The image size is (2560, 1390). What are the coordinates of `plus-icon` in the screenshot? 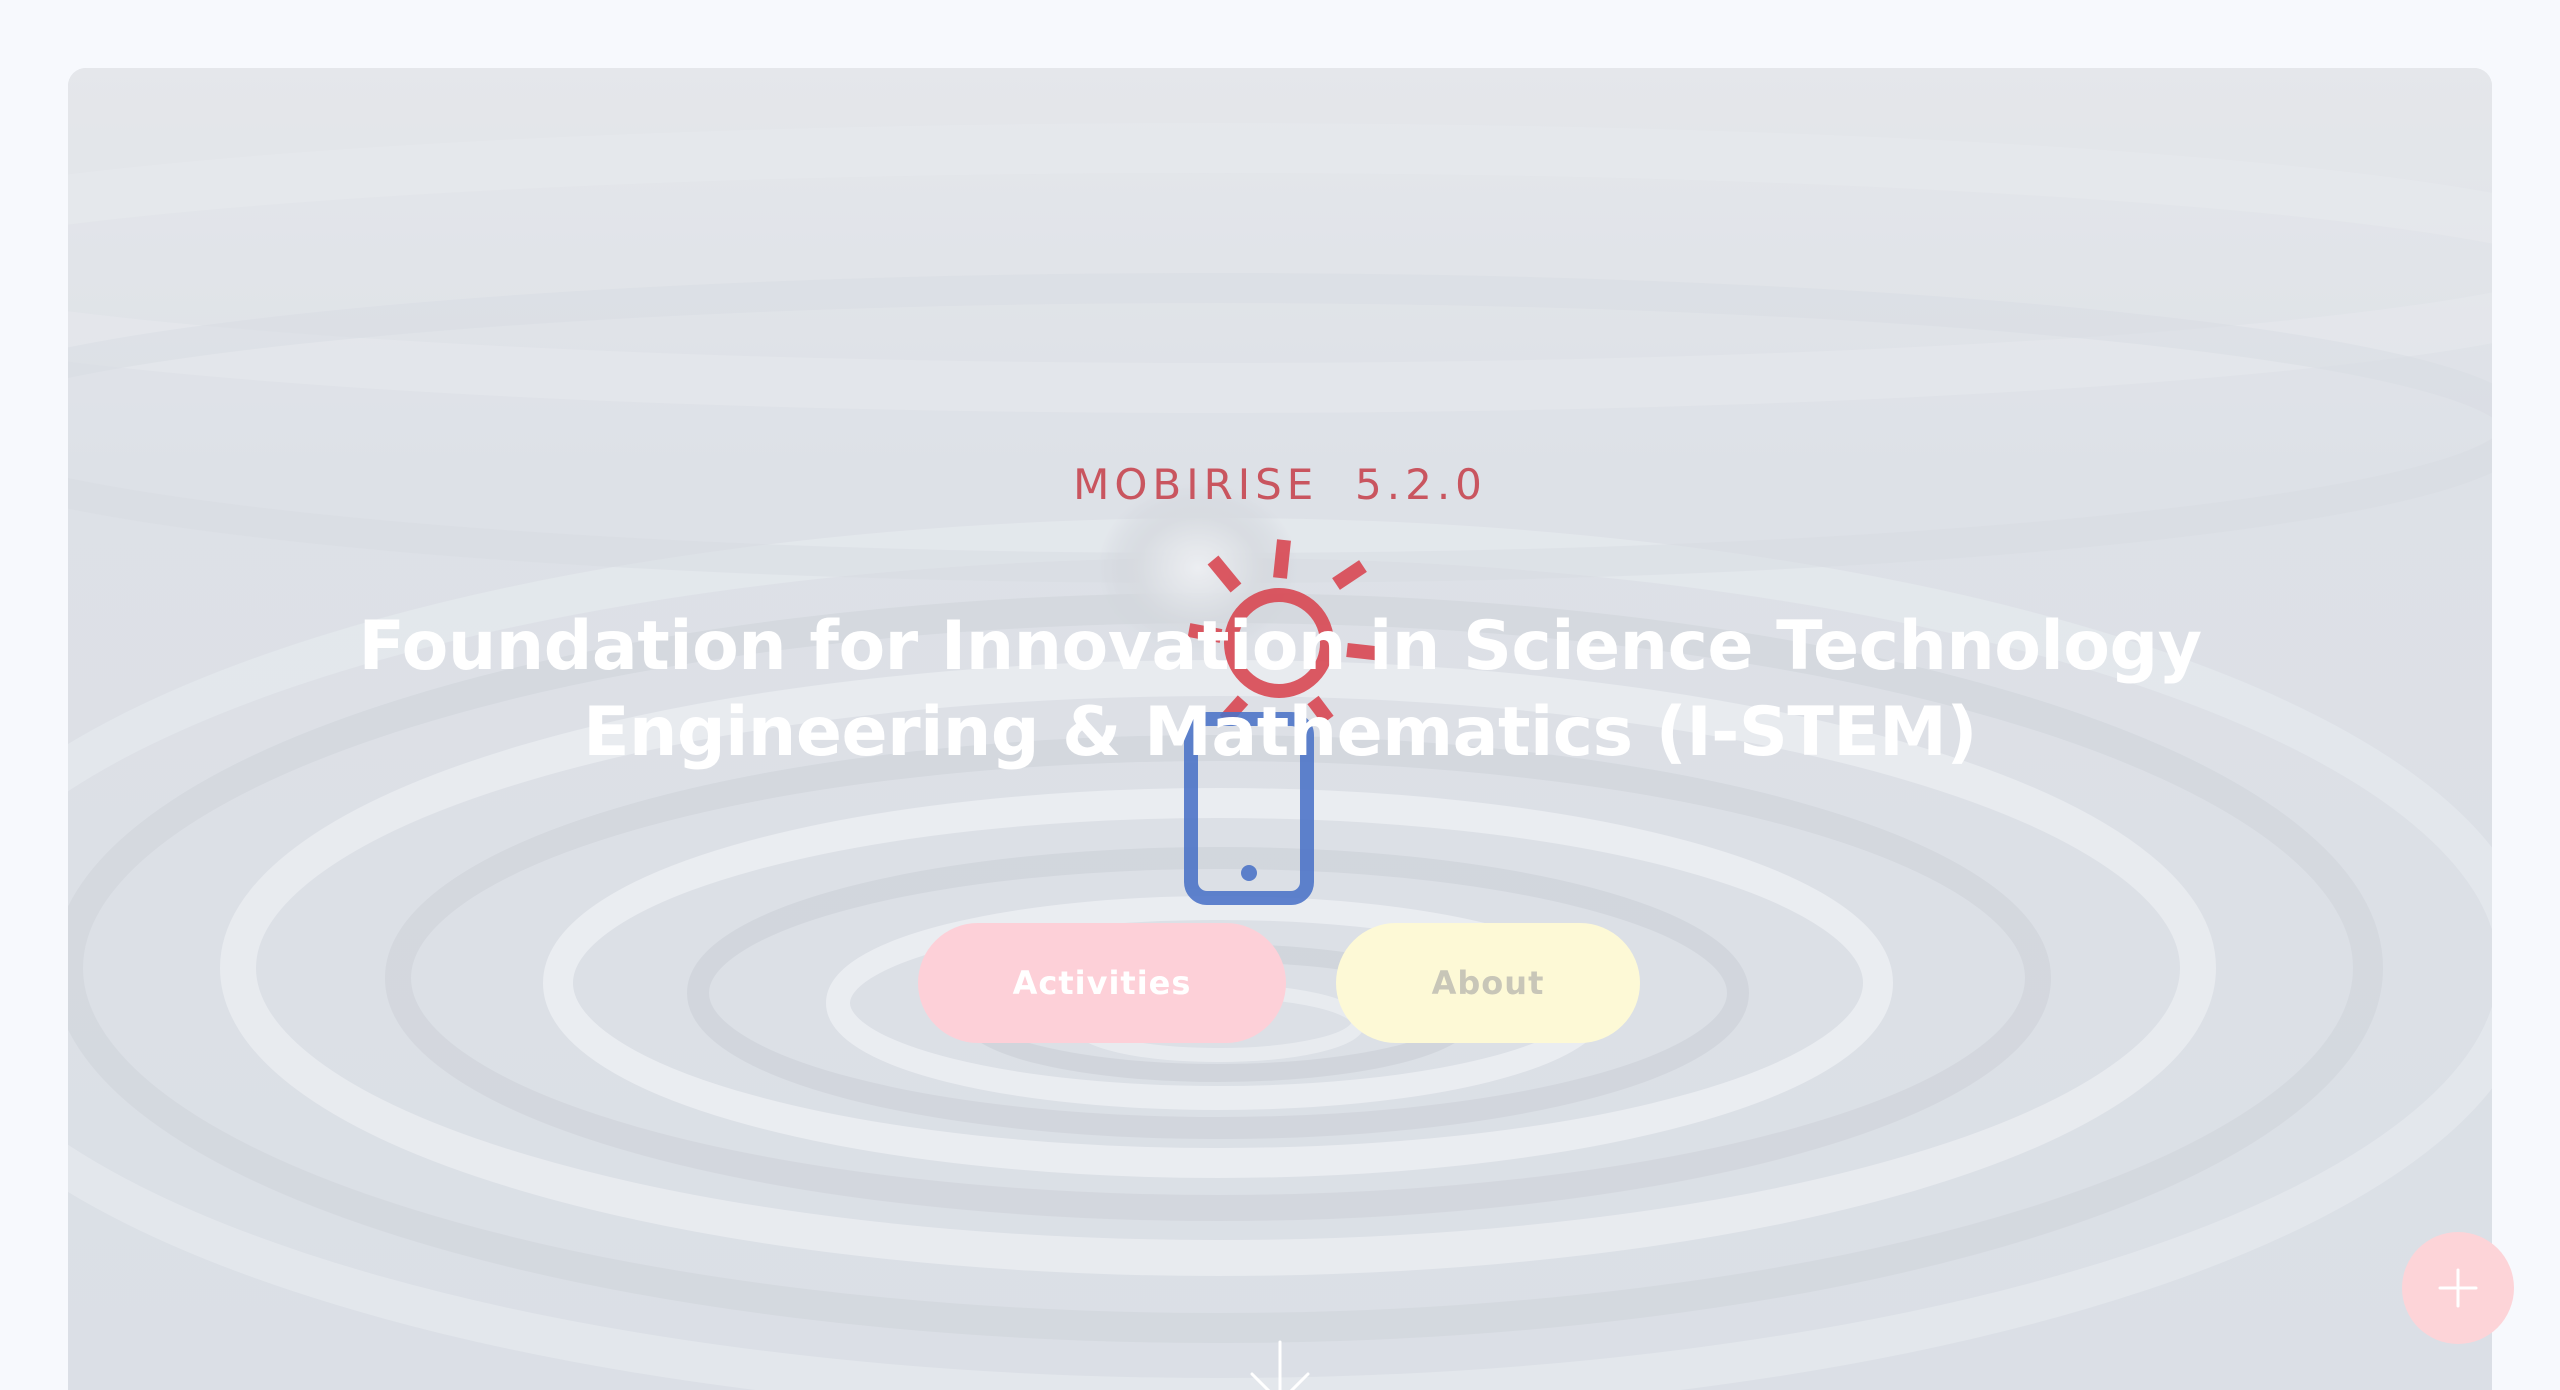 It's located at (2458, 1288).